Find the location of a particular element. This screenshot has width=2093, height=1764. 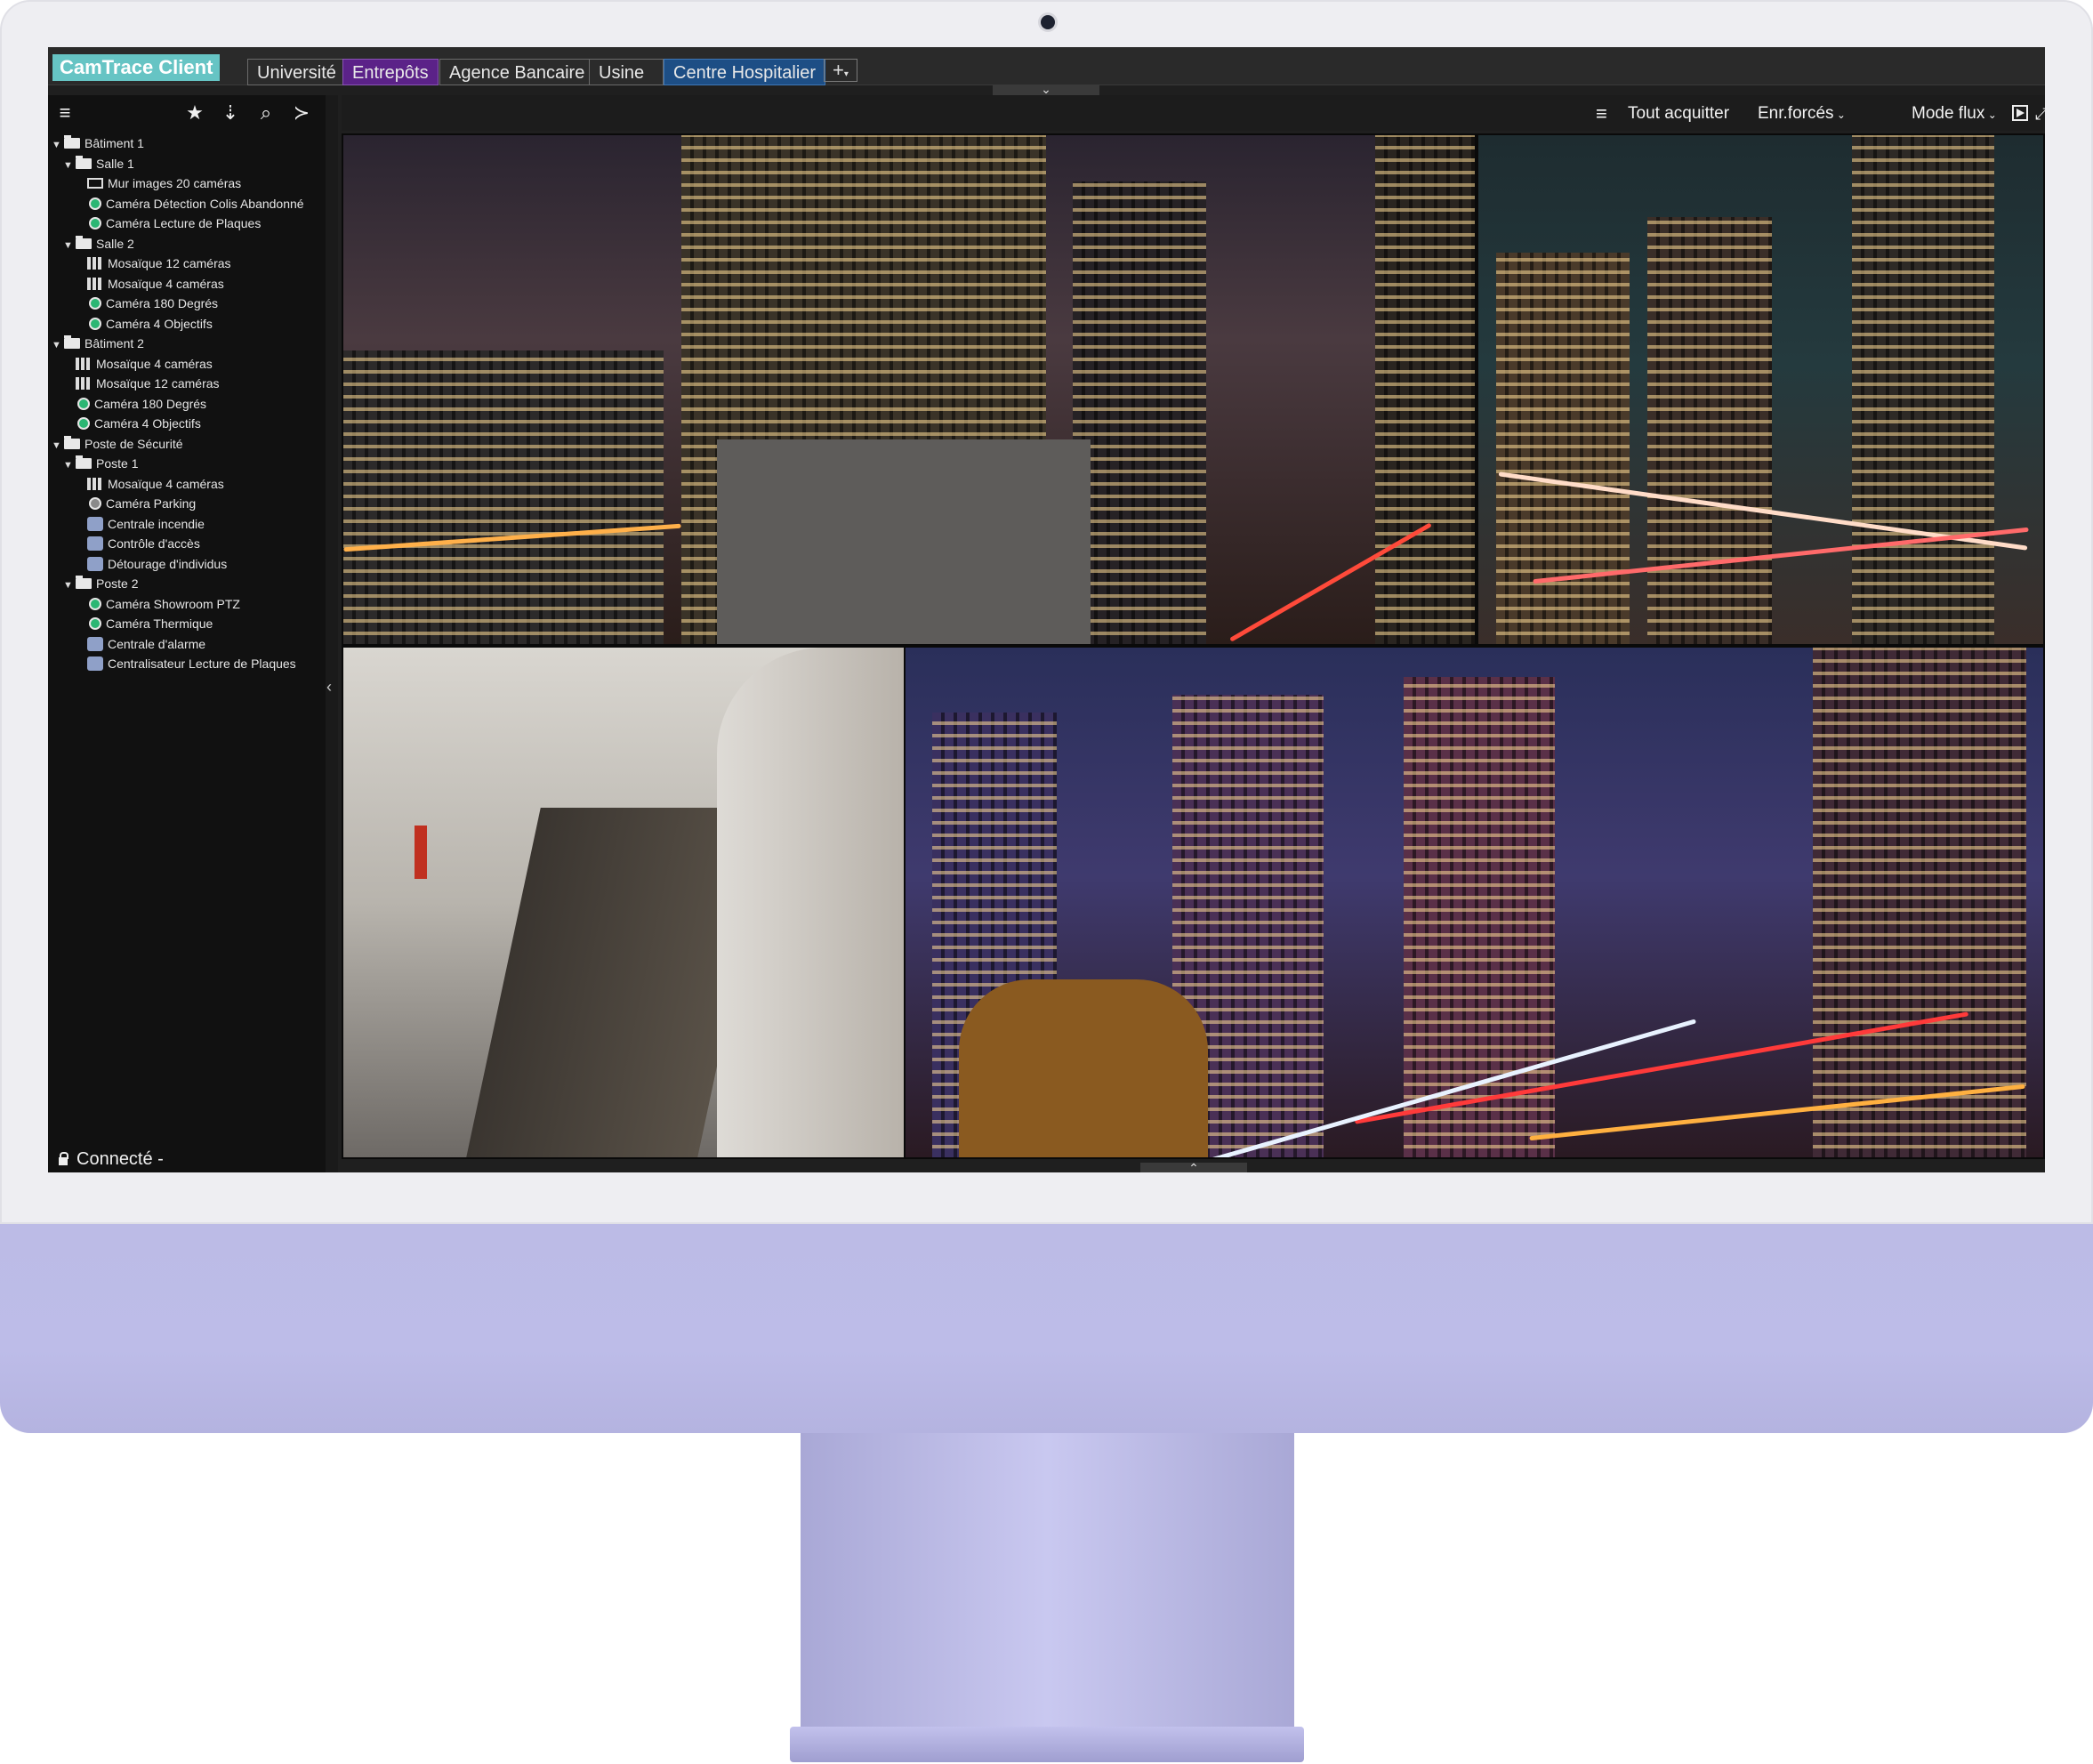

monitor-chin is located at coordinates (1046, 1328).